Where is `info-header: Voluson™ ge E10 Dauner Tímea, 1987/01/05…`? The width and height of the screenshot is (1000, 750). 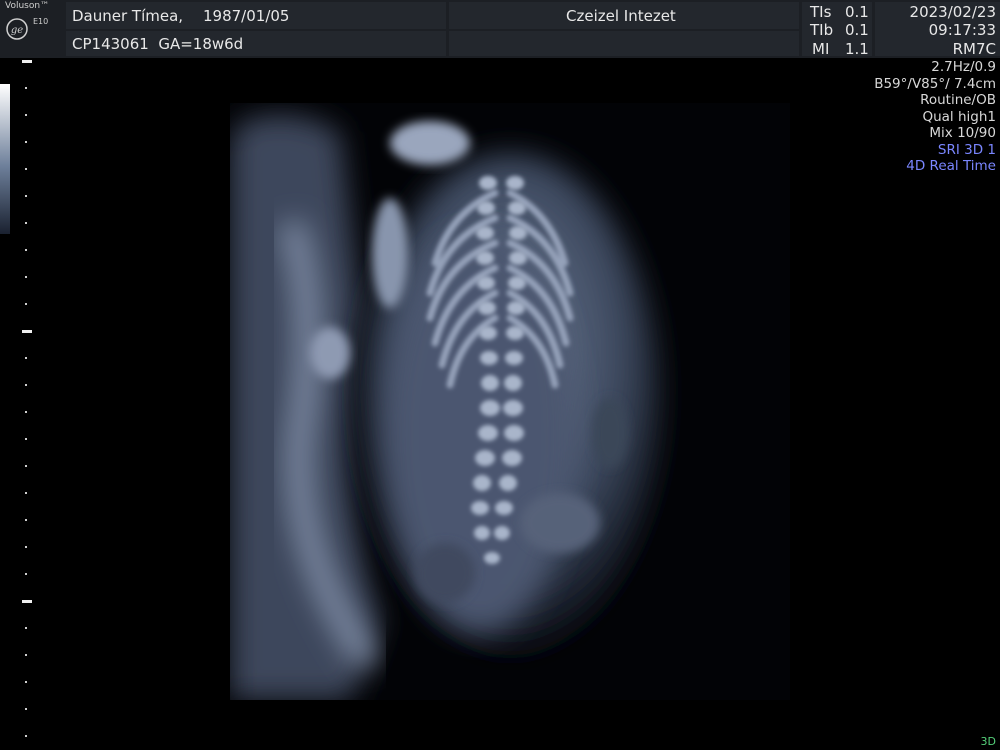 info-header: Voluson™ ge E10 Dauner Tímea, 1987/01/05… is located at coordinates (500, 29).